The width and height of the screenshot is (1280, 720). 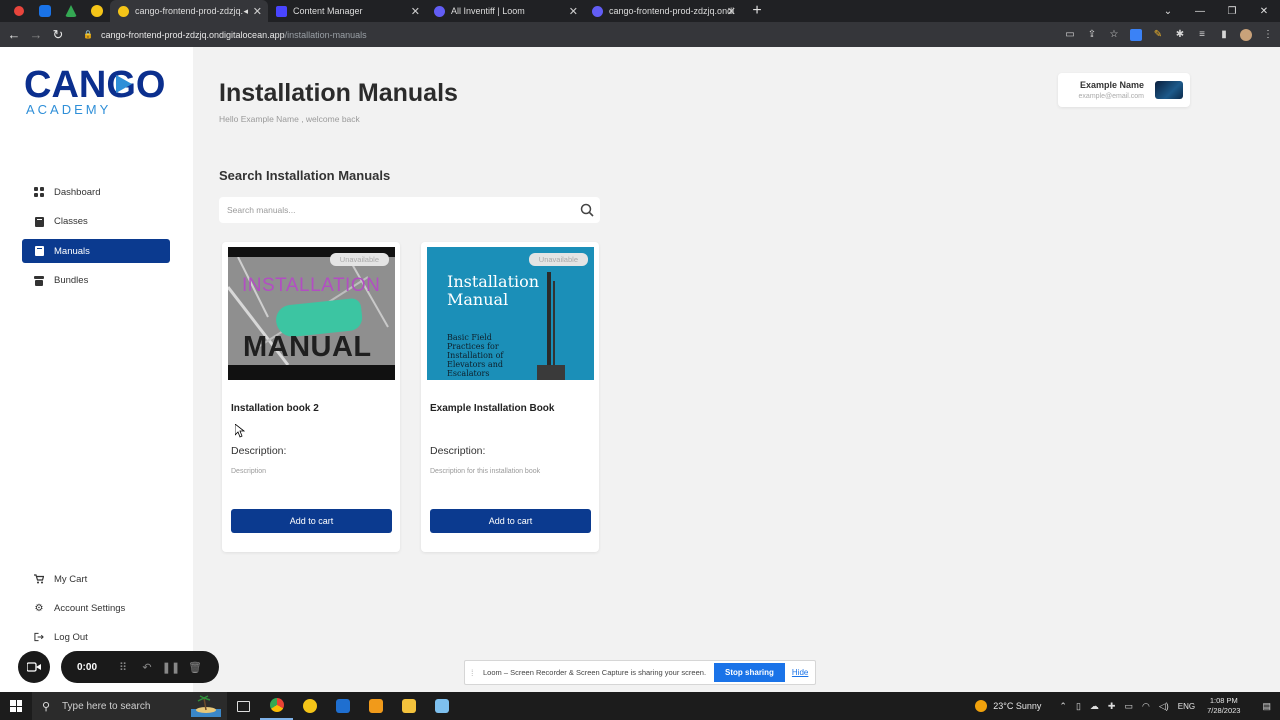 What do you see at coordinates (1112, 706) in the screenshot?
I see `plus-icon: ✚` at bounding box center [1112, 706].